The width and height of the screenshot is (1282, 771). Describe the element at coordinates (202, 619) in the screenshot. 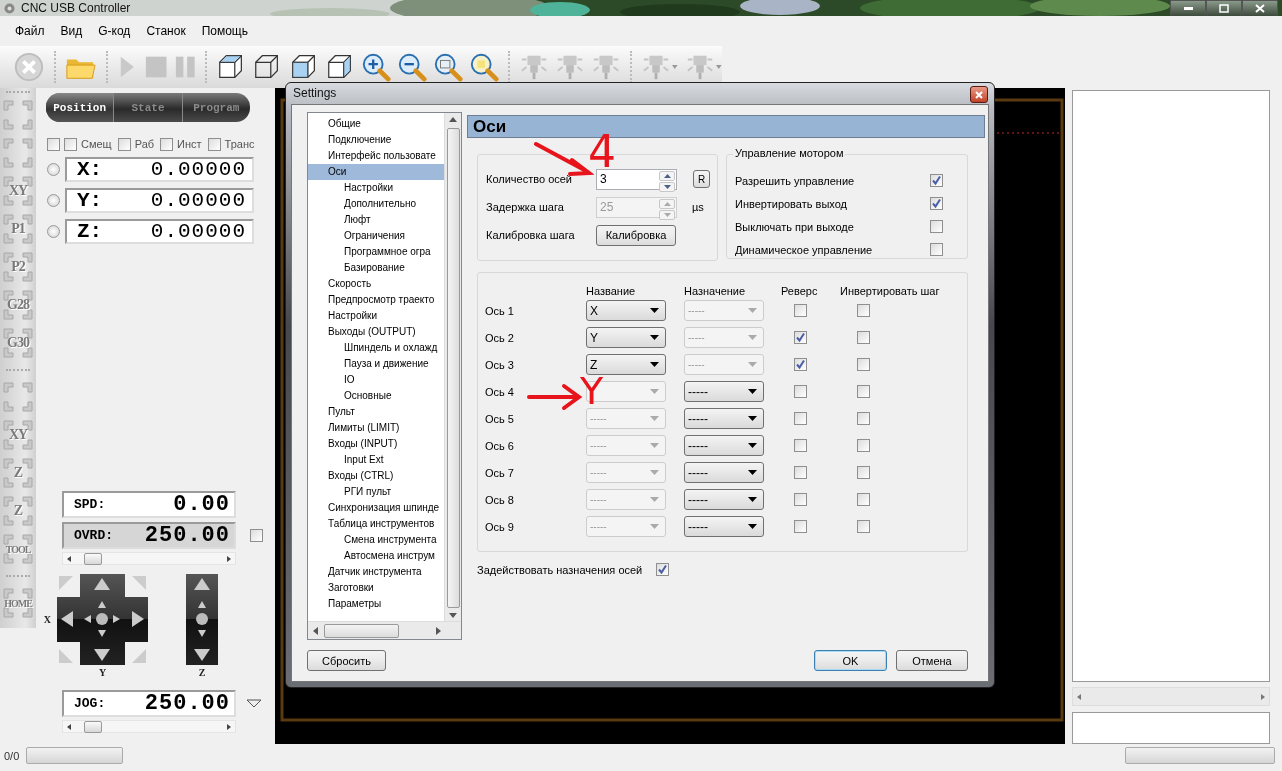

I see `z-jog-drawing` at that location.